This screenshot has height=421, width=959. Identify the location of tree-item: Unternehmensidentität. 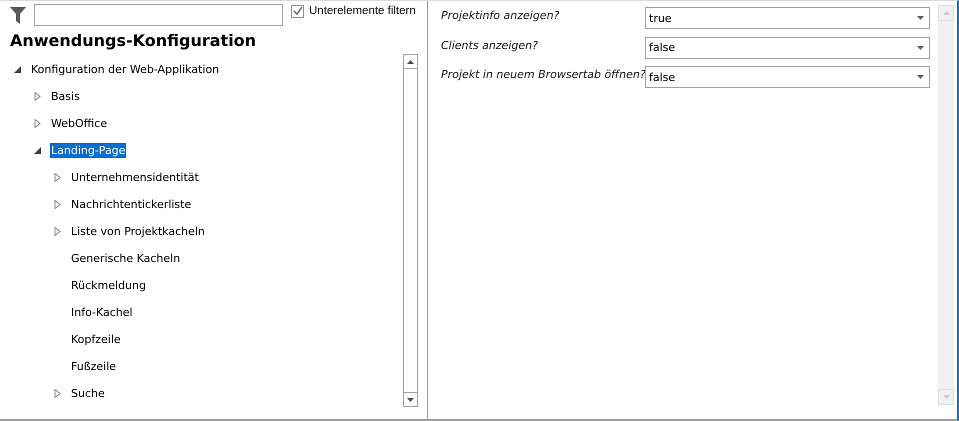
(135, 177).